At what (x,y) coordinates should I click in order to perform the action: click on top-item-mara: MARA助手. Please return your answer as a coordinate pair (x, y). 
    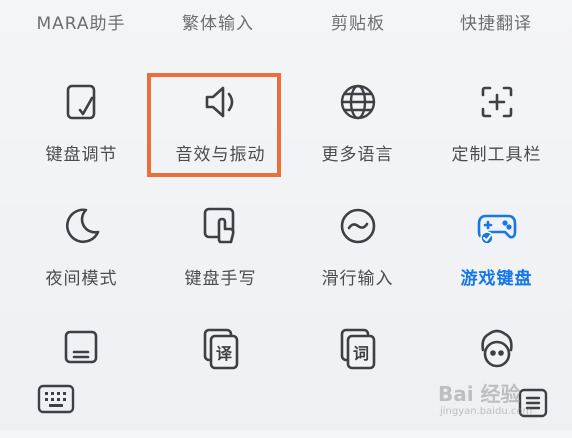
    Looking at the image, I should click on (81, 21).